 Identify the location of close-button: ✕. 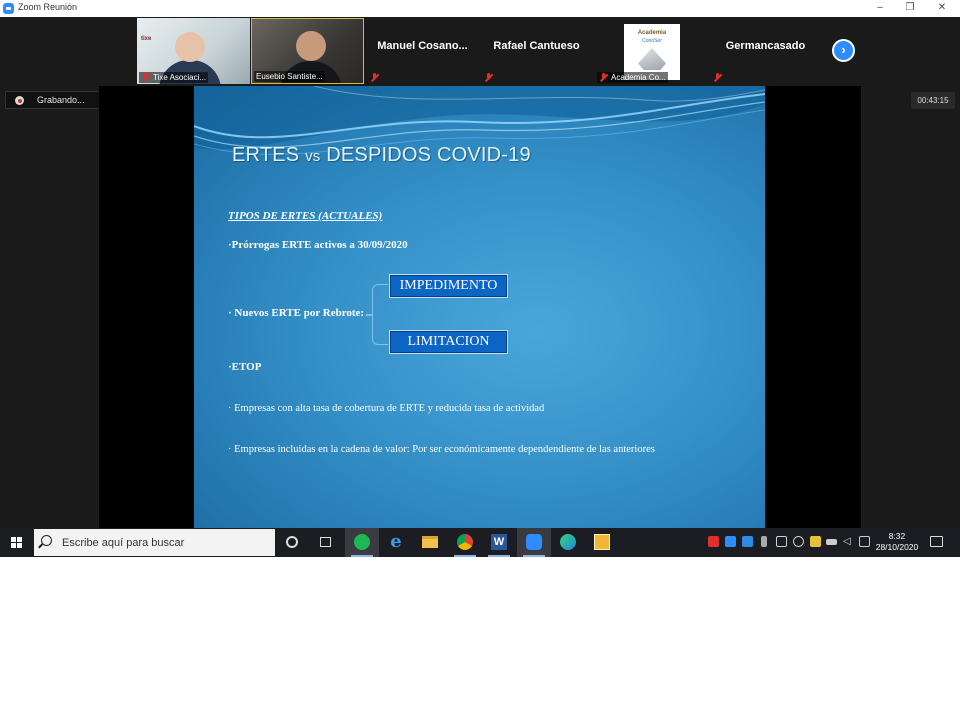
(942, 8).